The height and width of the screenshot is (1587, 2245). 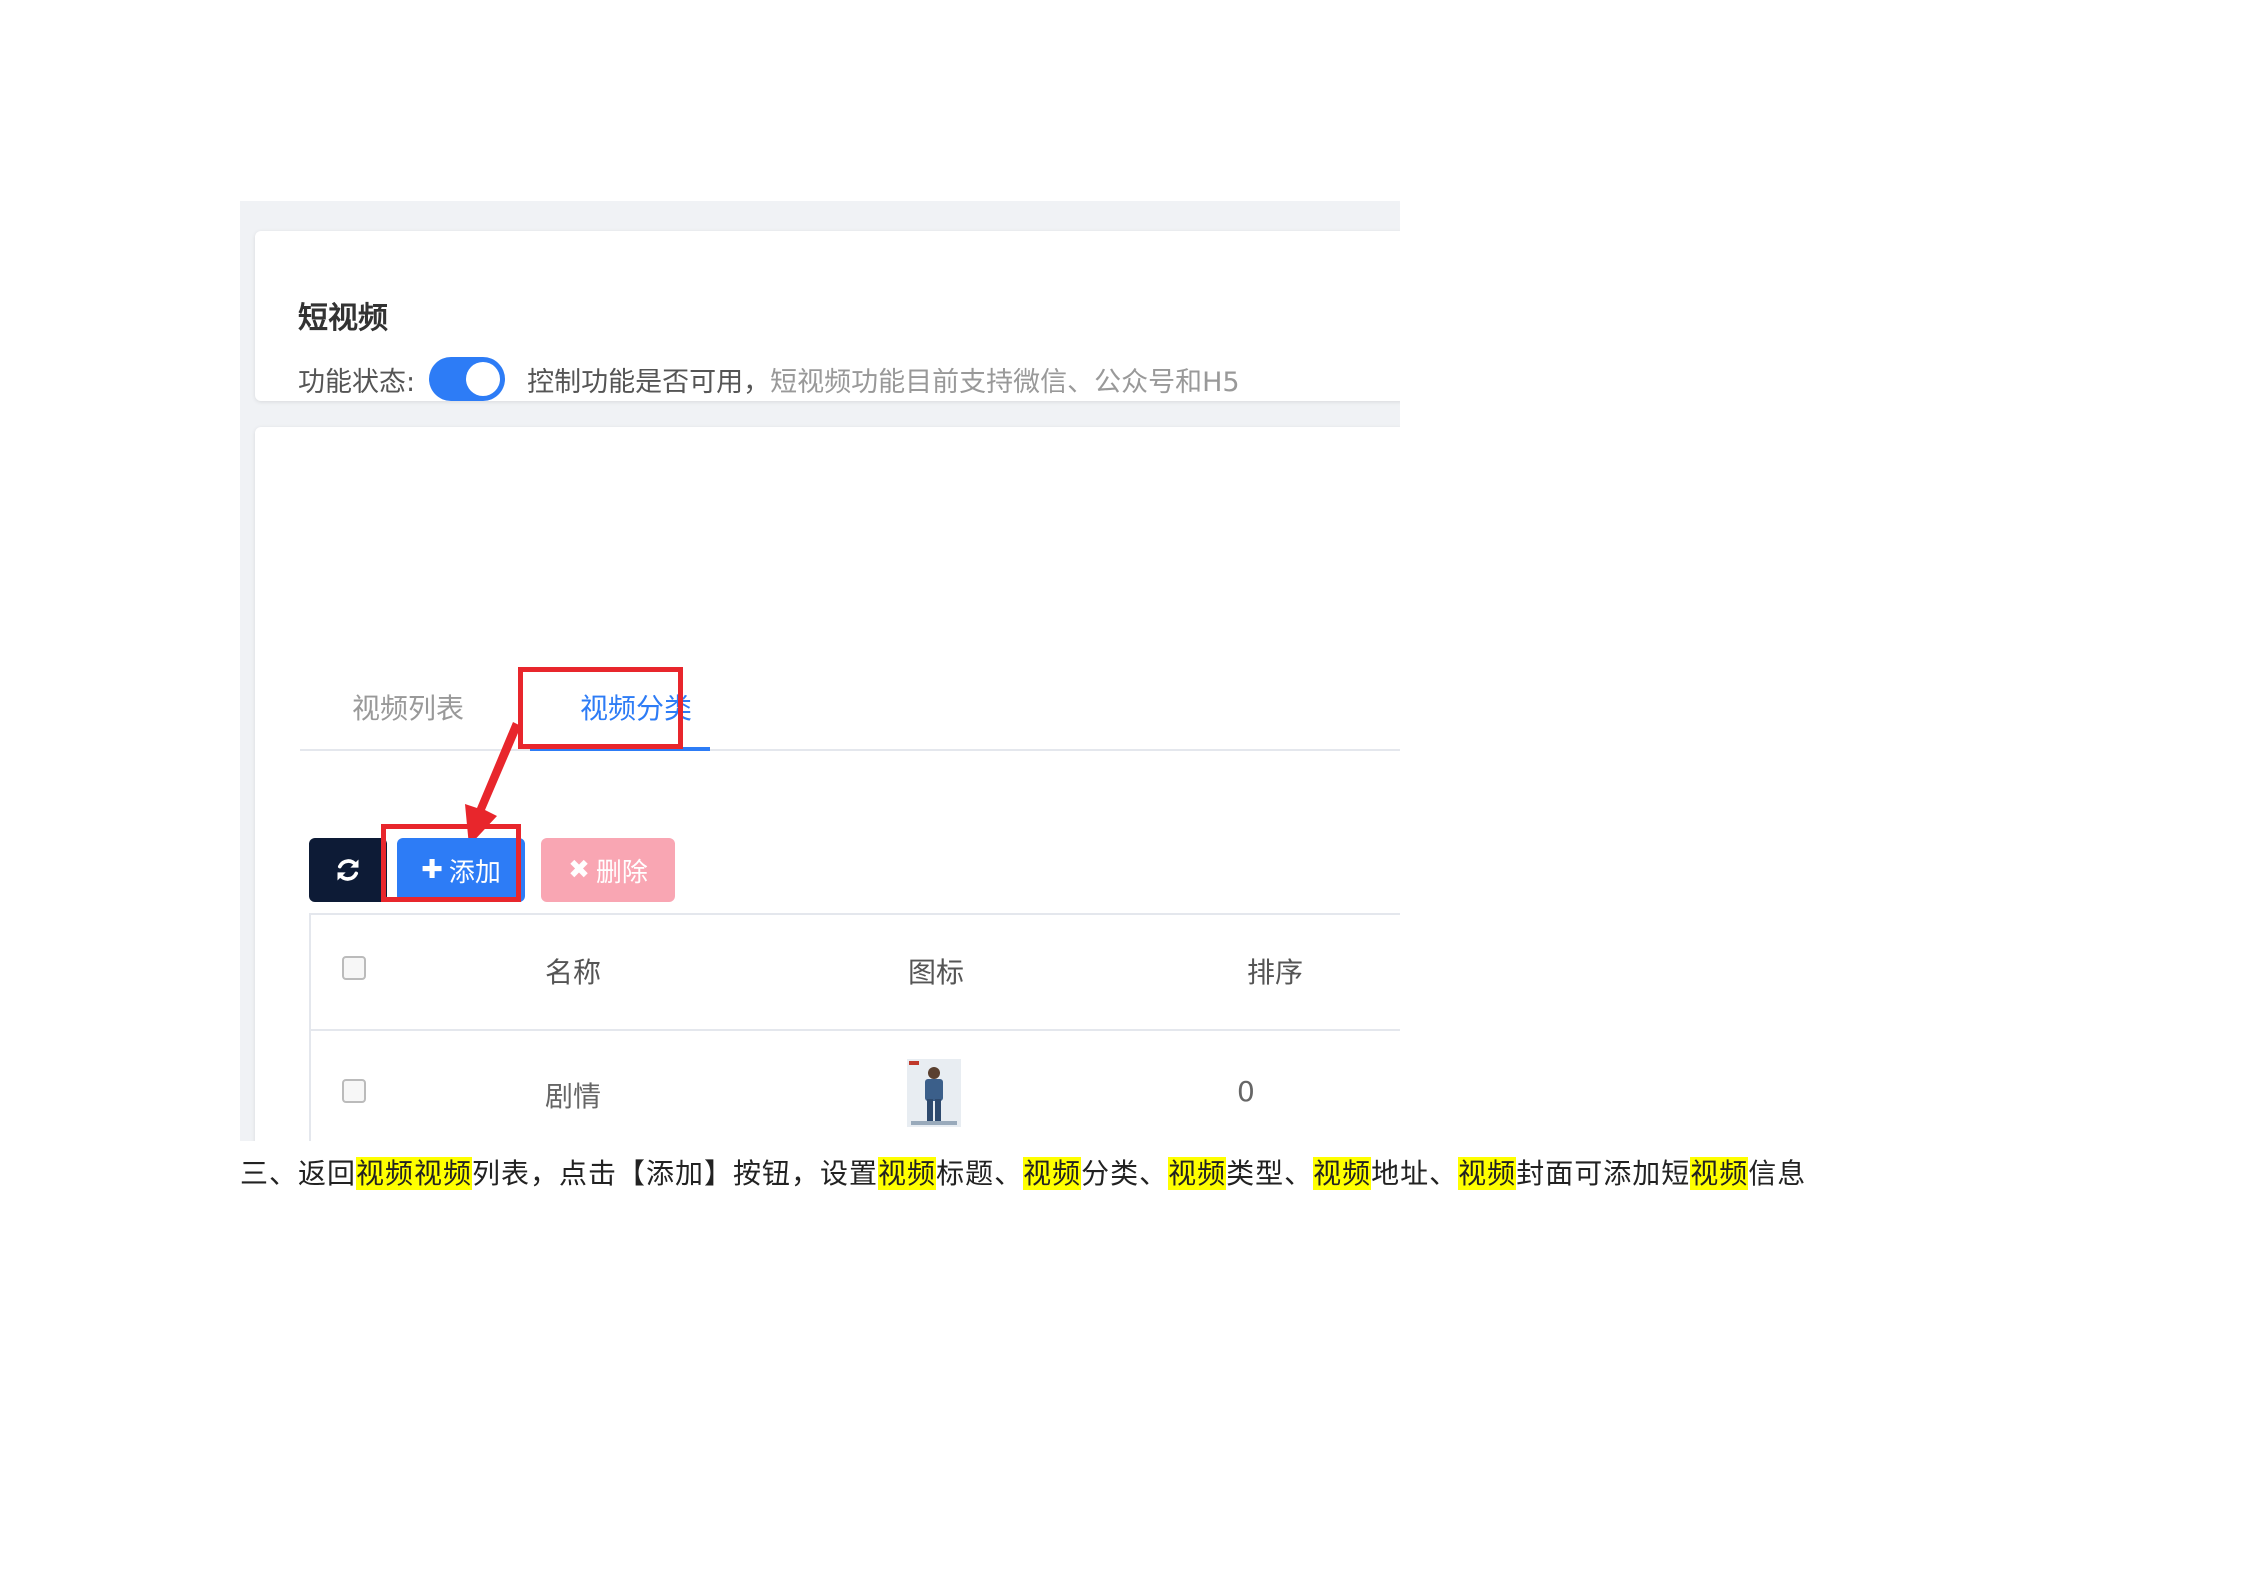 What do you see at coordinates (855, 1086) in the screenshot?
I see `table-row: 剧情 0` at bounding box center [855, 1086].